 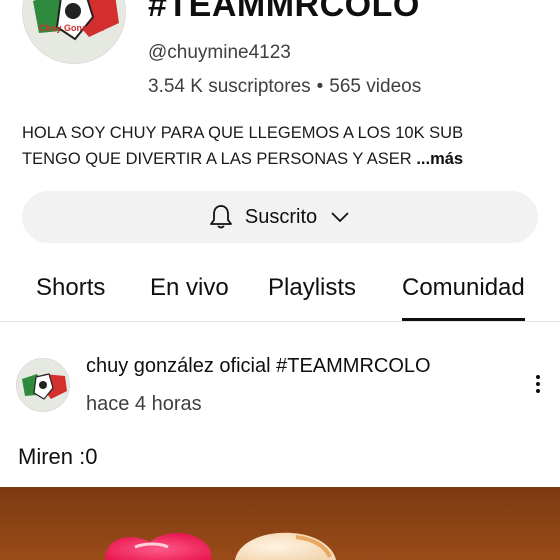 What do you see at coordinates (70, 288) in the screenshot?
I see `tab-shorts: Shorts` at bounding box center [70, 288].